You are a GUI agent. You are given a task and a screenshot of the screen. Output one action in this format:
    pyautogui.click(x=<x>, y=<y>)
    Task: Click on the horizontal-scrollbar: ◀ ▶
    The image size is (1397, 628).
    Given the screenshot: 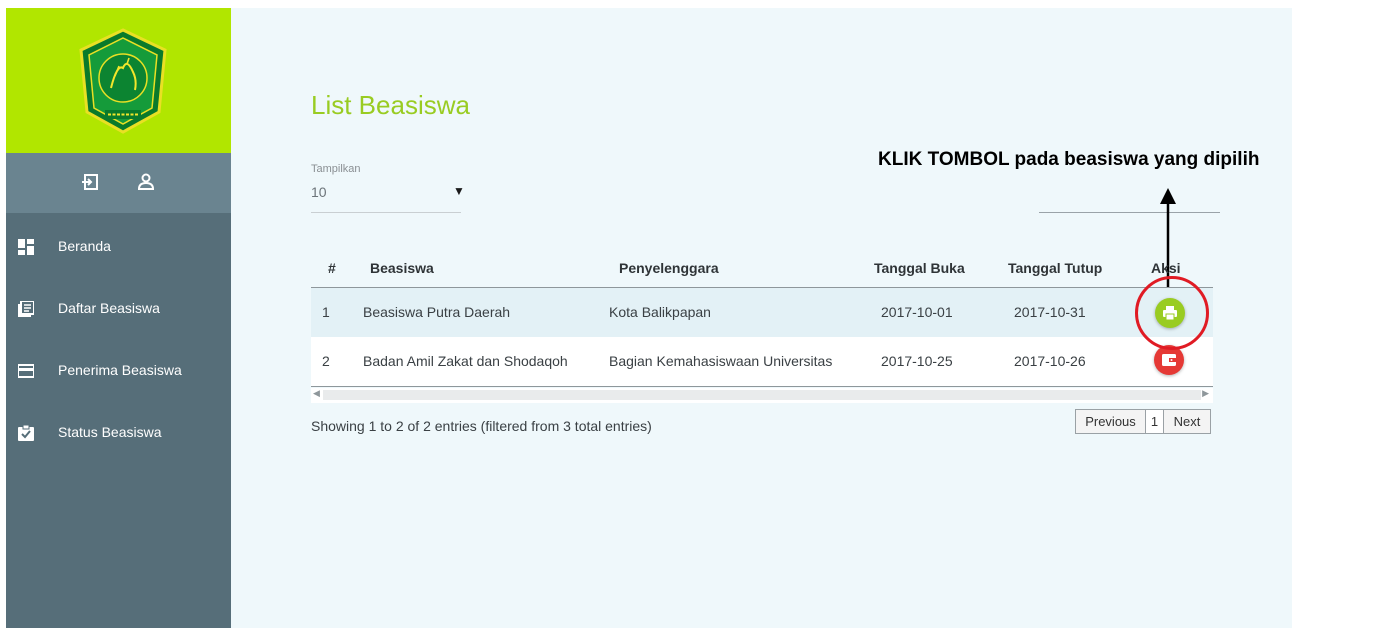 What is the action you would take?
    pyautogui.click(x=762, y=395)
    